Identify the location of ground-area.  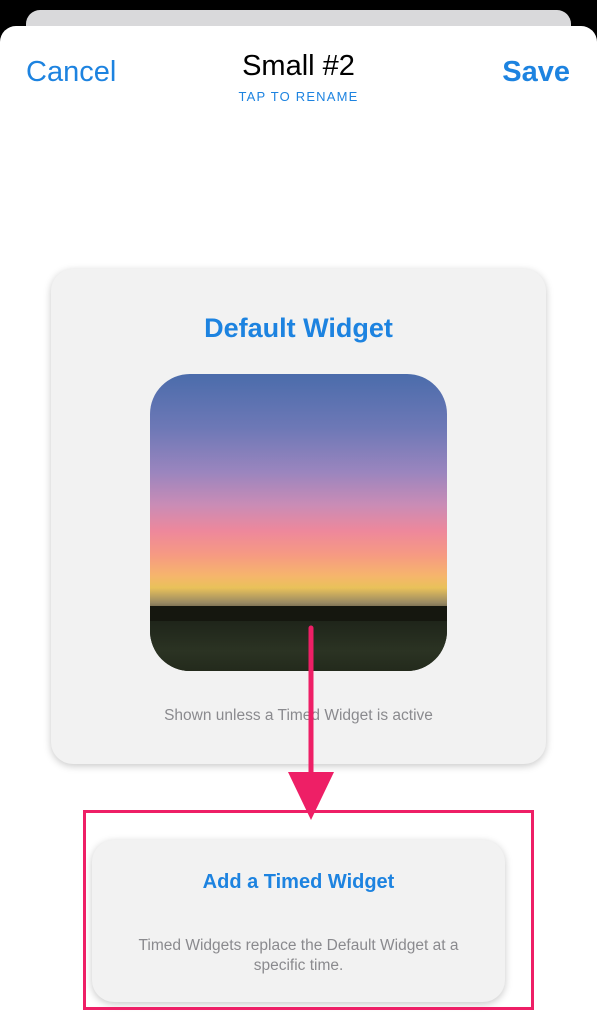
(298, 646).